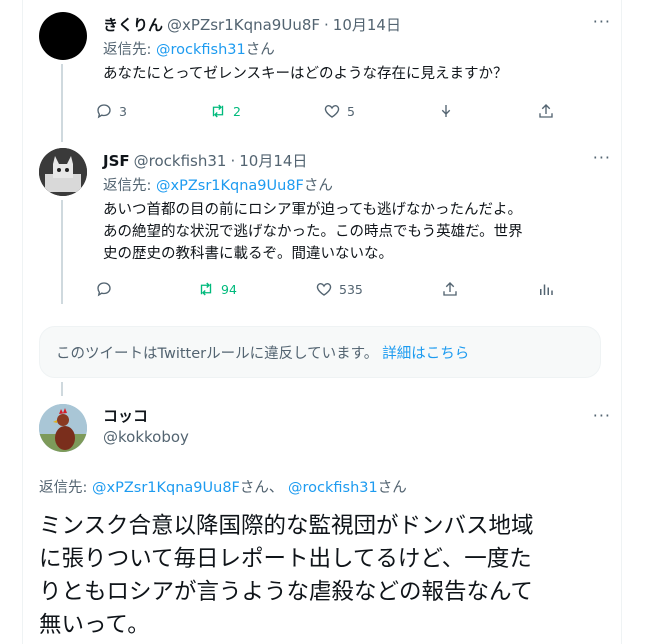 The height and width of the screenshot is (644, 645). What do you see at coordinates (261, 488) in the screenshot?
I see `reply-mid: さん、` at bounding box center [261, 488].